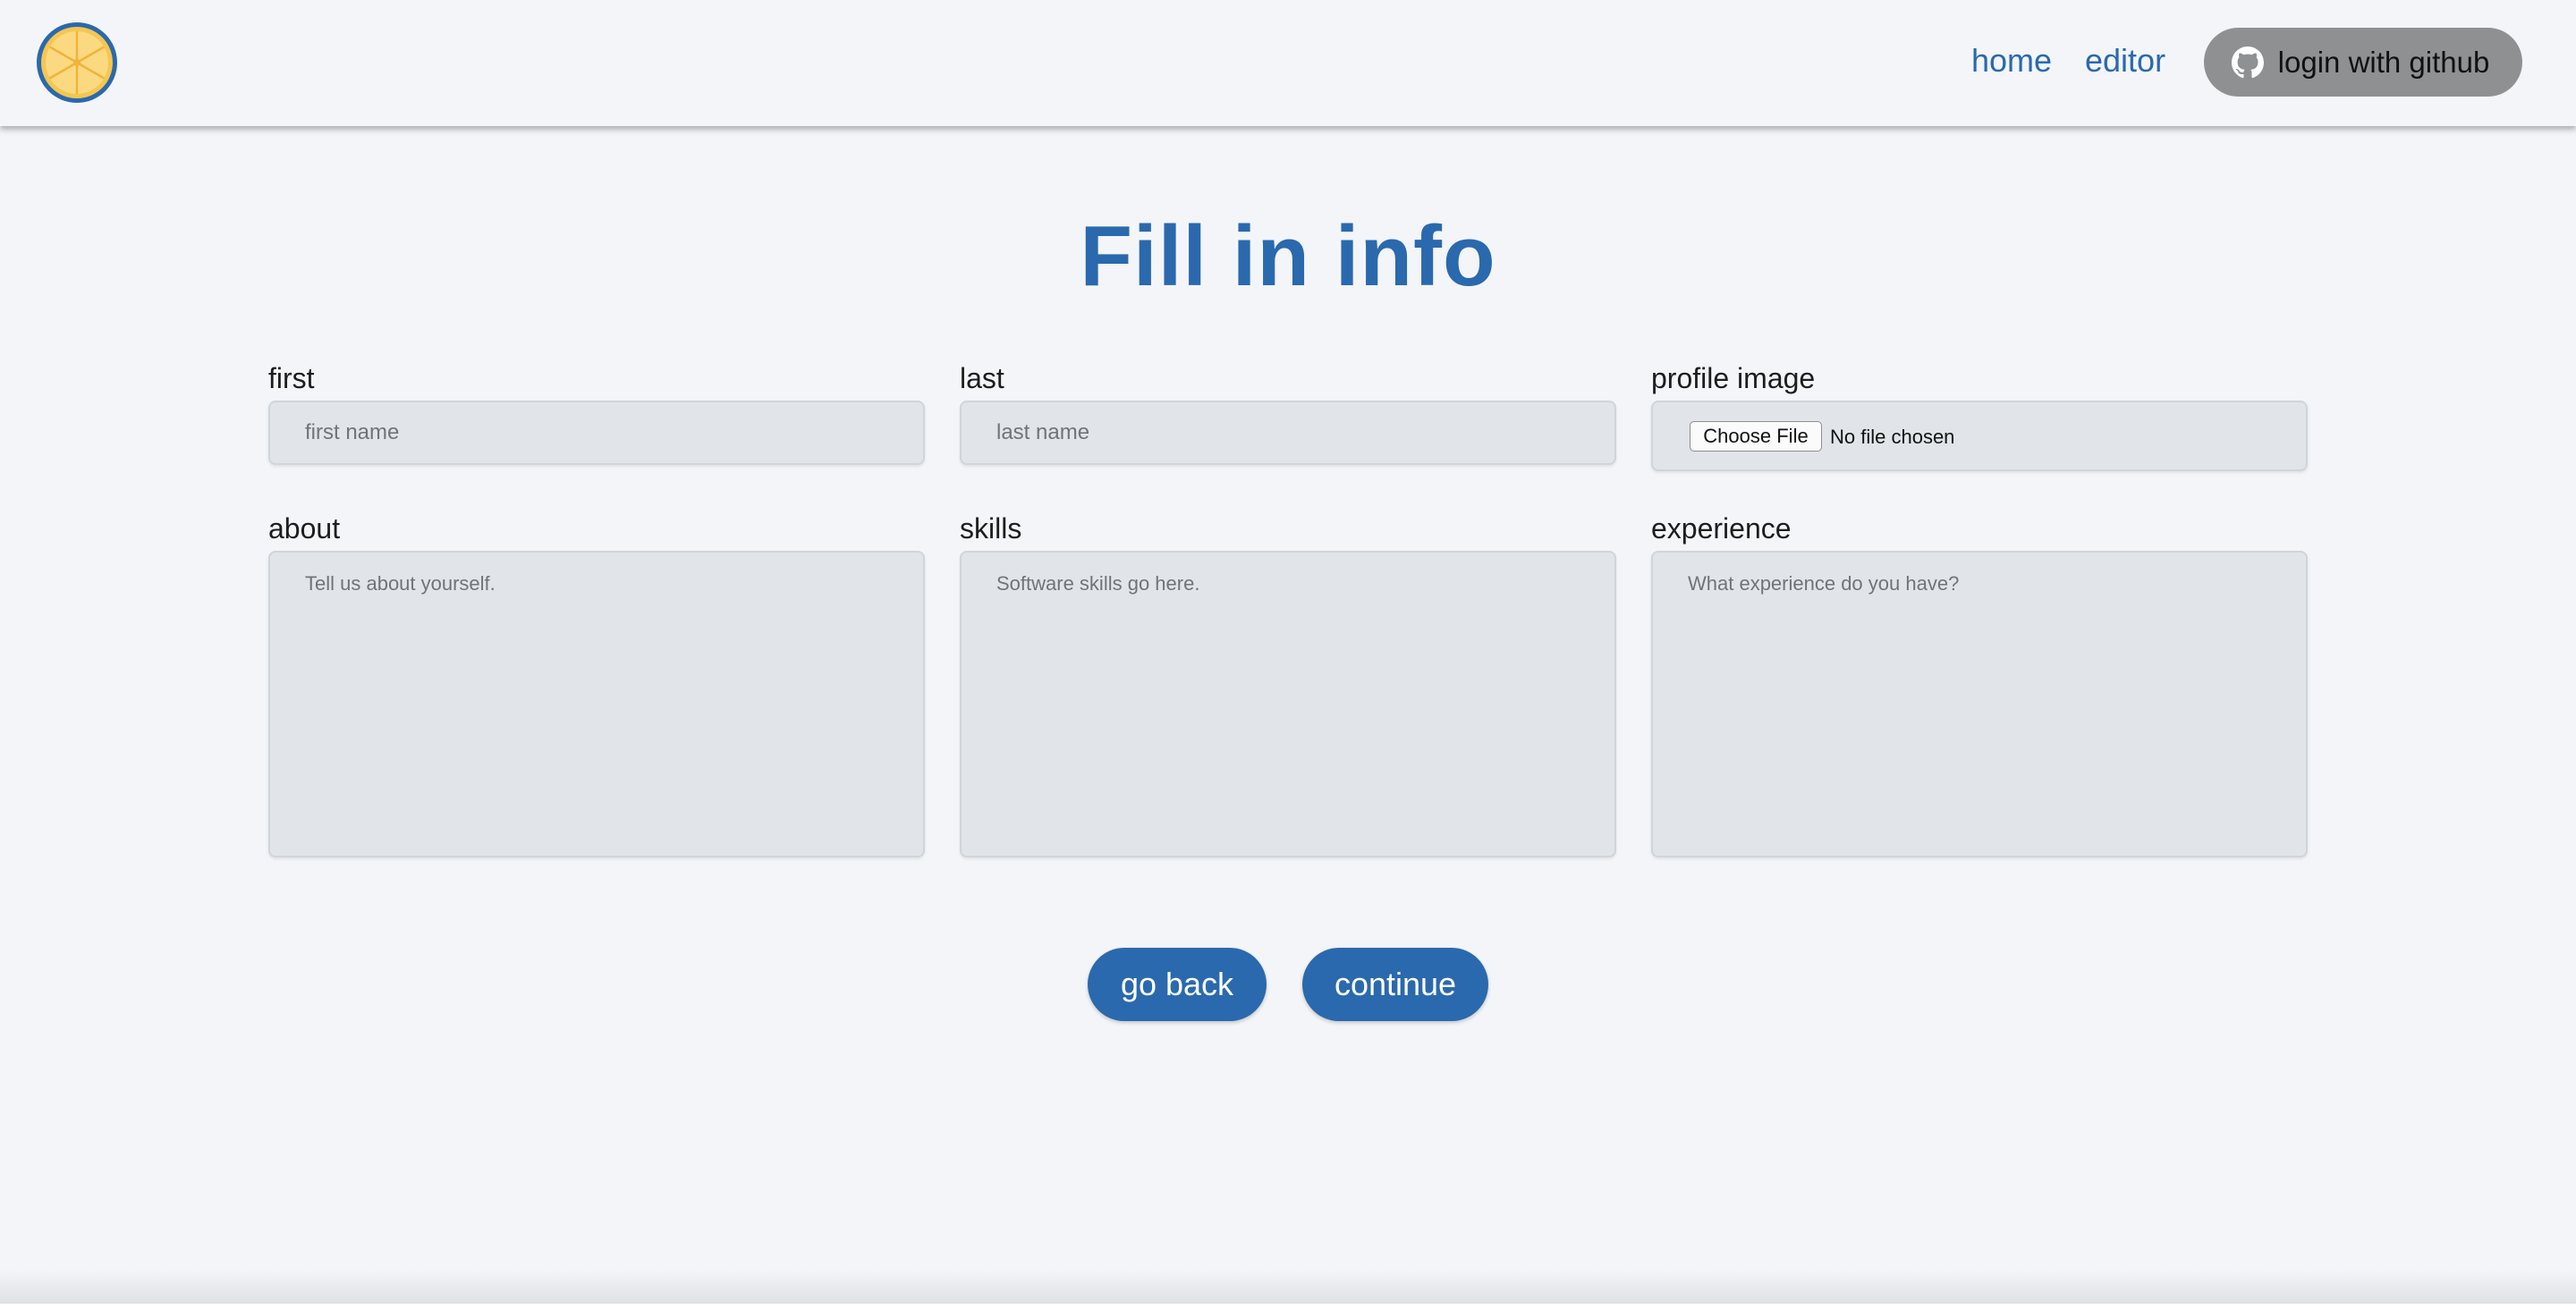  I want to click on login-with-github-button: login with github, so click(2363, 62).